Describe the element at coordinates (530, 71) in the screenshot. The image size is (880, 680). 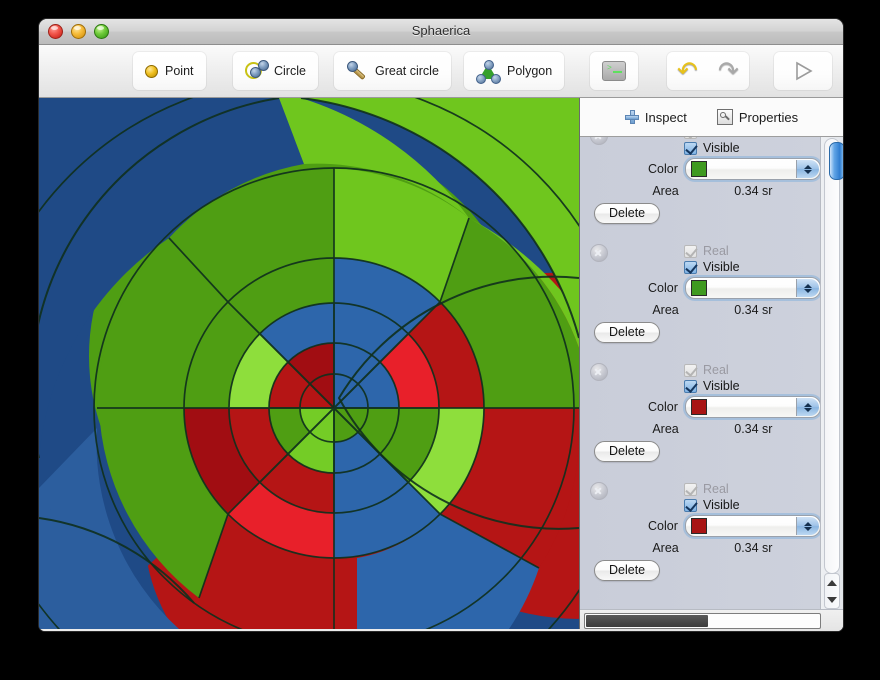
I see `tool-polygon-label: Polygon` at that location.